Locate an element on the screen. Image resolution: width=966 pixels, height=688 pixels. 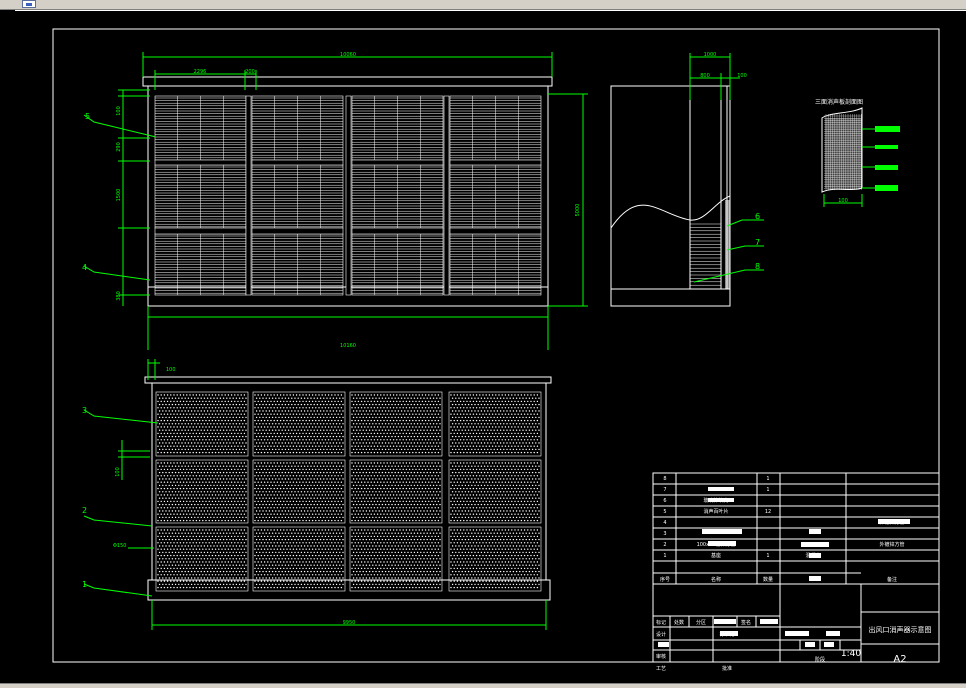
side-slats is located at coordinates (705, 254).